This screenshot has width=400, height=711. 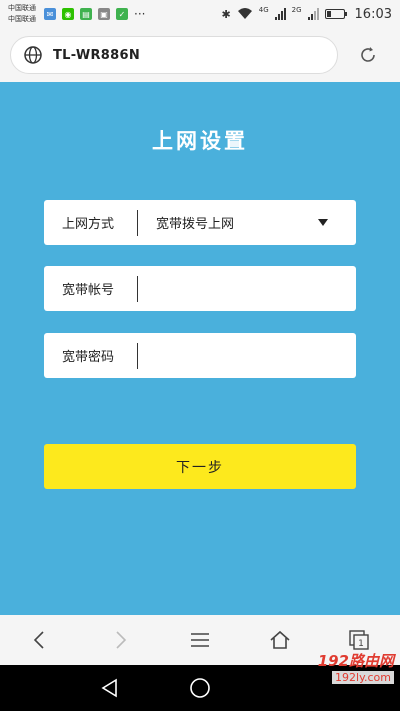 I want to click on carrier-2: 中国联通, so click(x=22, y=19).